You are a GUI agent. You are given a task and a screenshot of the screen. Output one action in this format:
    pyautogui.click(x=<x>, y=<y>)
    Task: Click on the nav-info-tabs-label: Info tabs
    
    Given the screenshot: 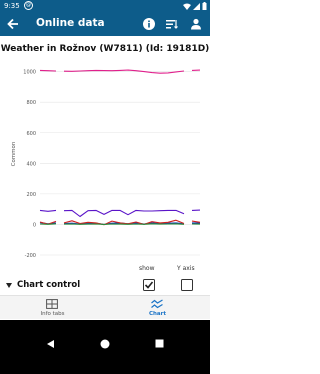 What is the action you would take?
    pyautogui.click(x=52, y=314)
    